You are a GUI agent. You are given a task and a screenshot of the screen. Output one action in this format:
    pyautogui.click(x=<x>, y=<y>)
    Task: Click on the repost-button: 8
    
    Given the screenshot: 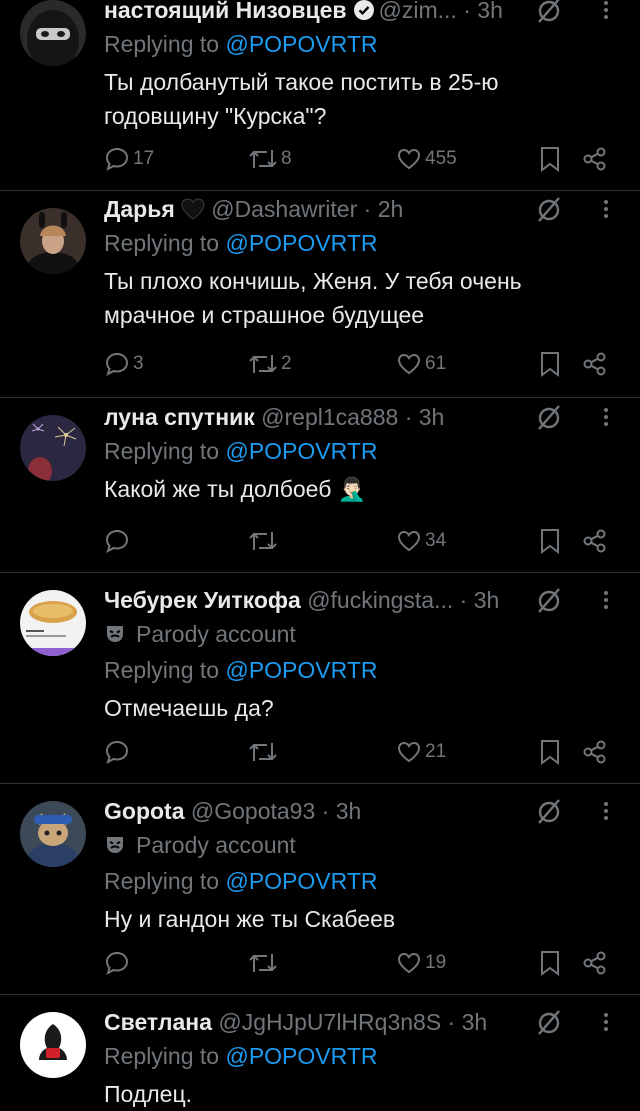 What is the action you would take?
    pyautogui.click(x=270, y=159)
    